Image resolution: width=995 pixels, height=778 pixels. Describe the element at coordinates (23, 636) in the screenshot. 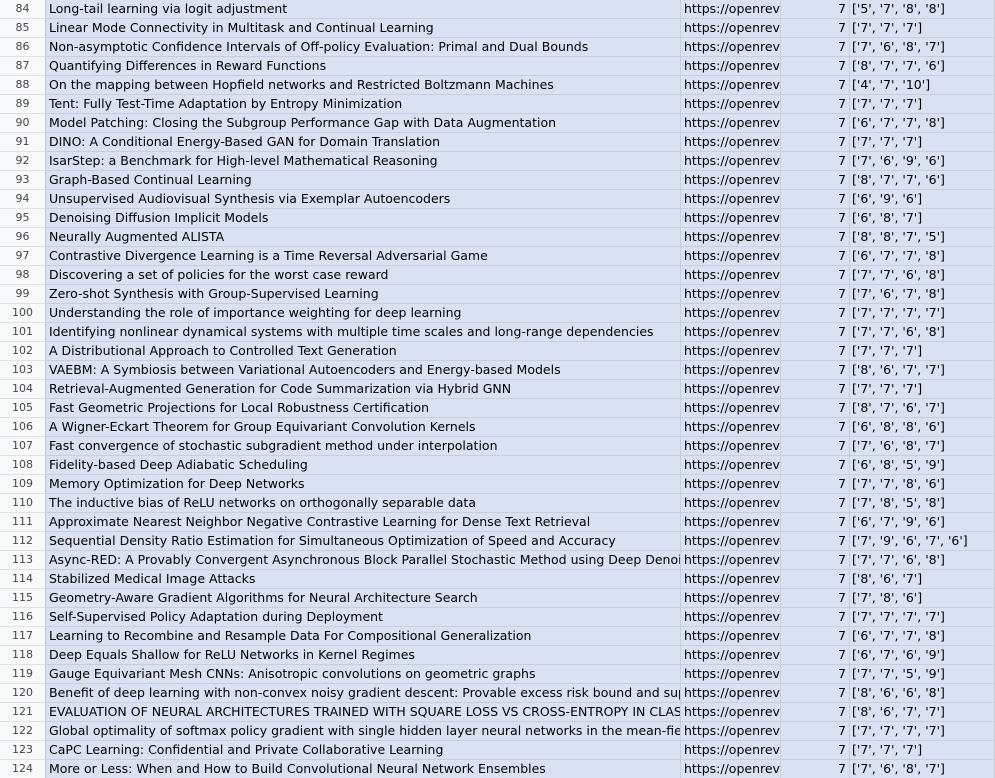

I see `row-number: 117` at that location.